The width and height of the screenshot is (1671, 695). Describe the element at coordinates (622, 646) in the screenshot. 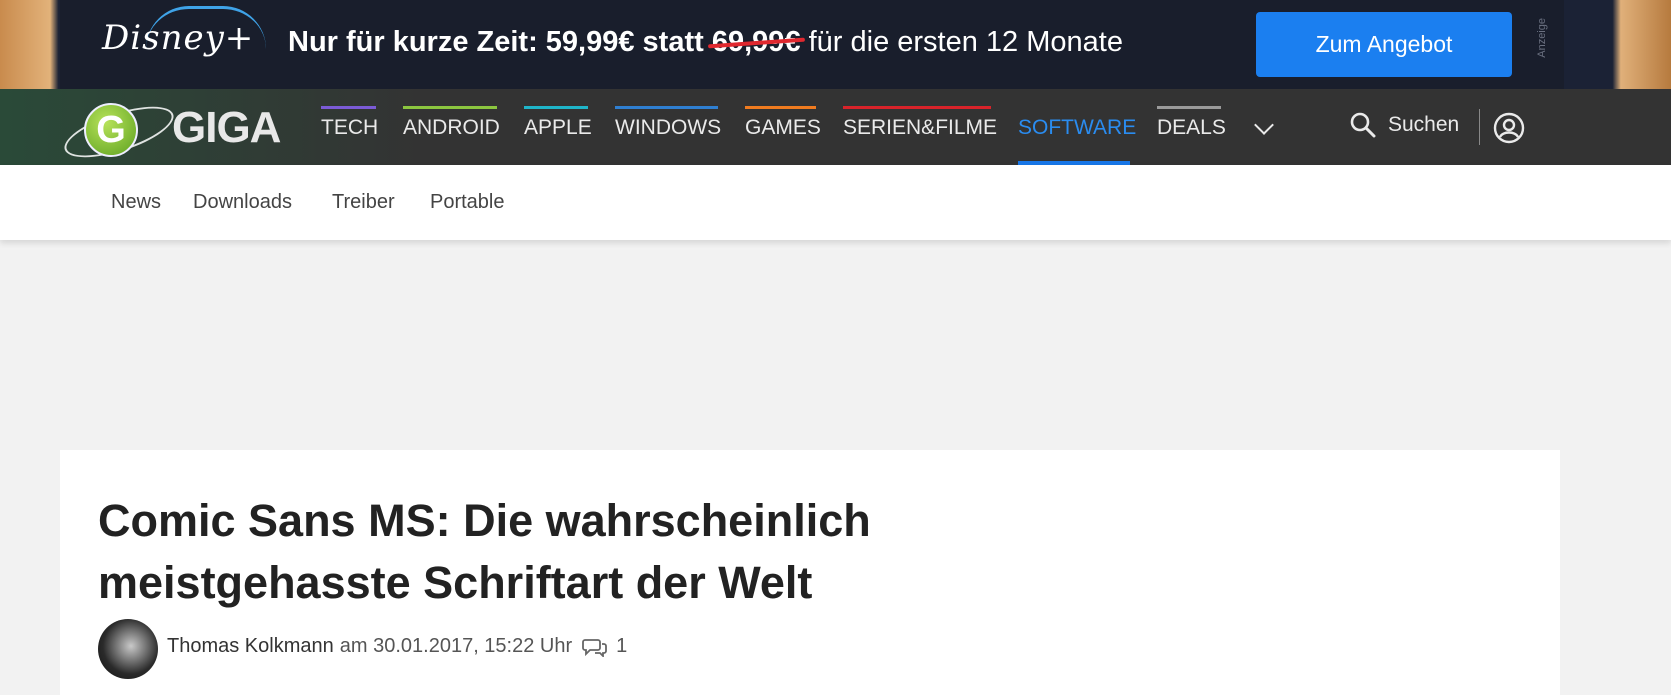

I see `comments-count: 1` at that location.